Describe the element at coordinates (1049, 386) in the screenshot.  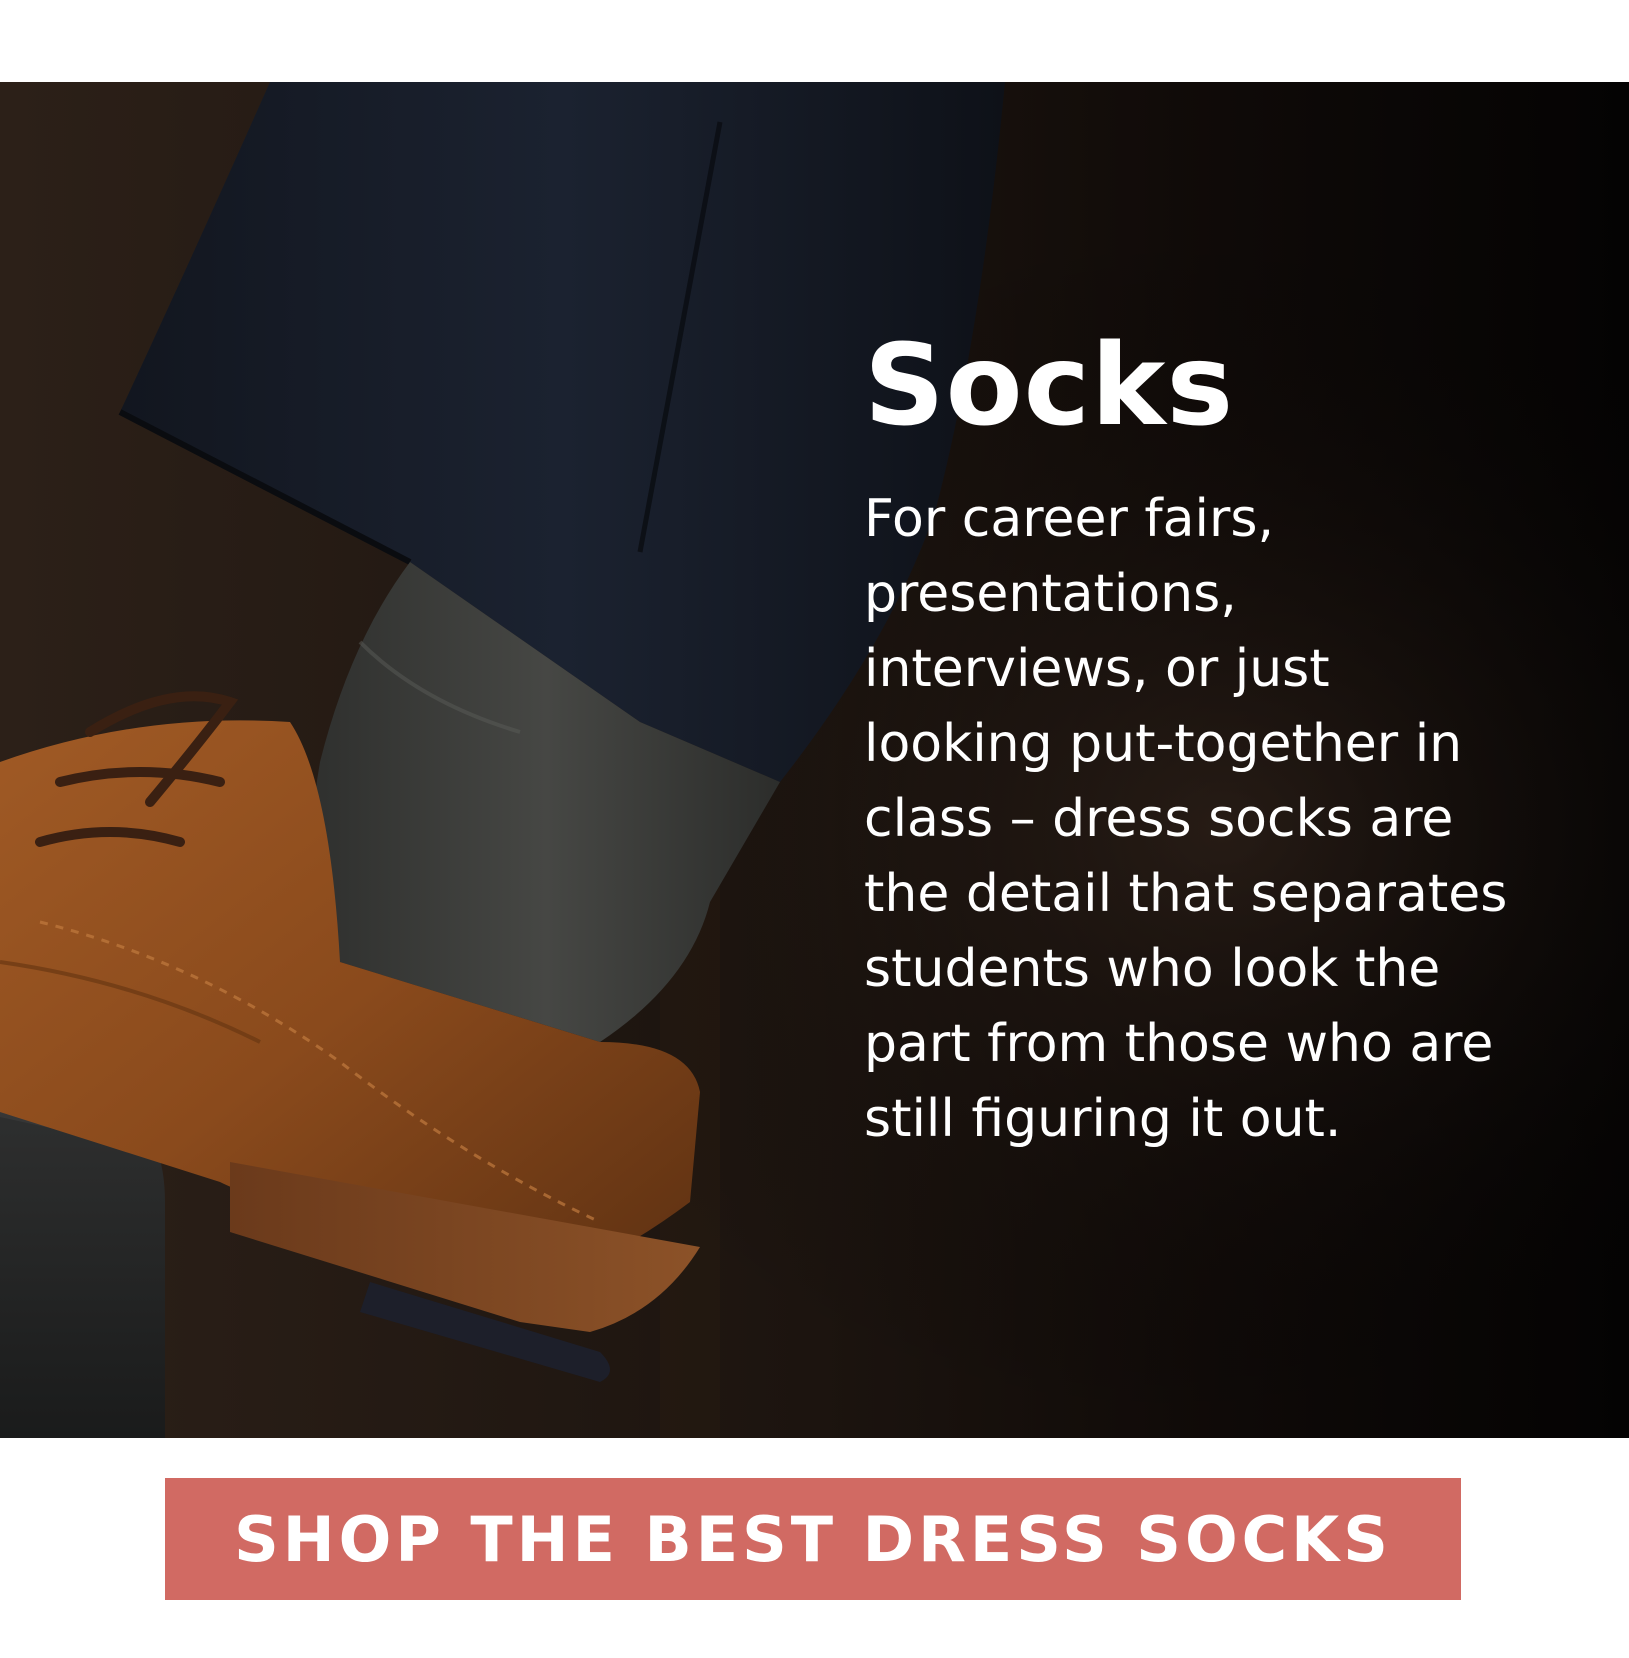
I see `hero-title: Socks` at that location.